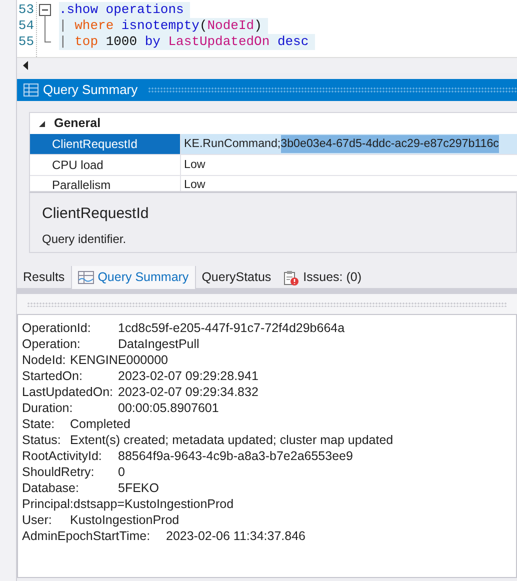 The image size is (517, 581). Describe the element at coordinates (140, 392) in the screenshot. I see `detail-line: LastUpdatedOn: 2023-02-07 09:29:34.832` at that location.